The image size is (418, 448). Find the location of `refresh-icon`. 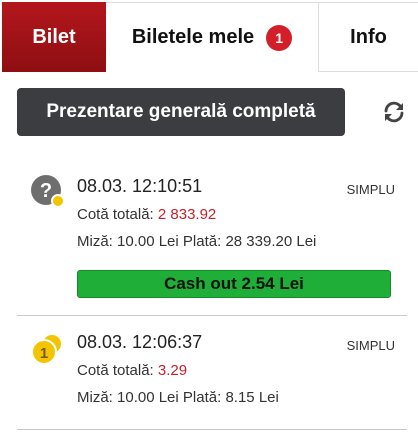

refresh-icon is located at coordinates (394, 112).